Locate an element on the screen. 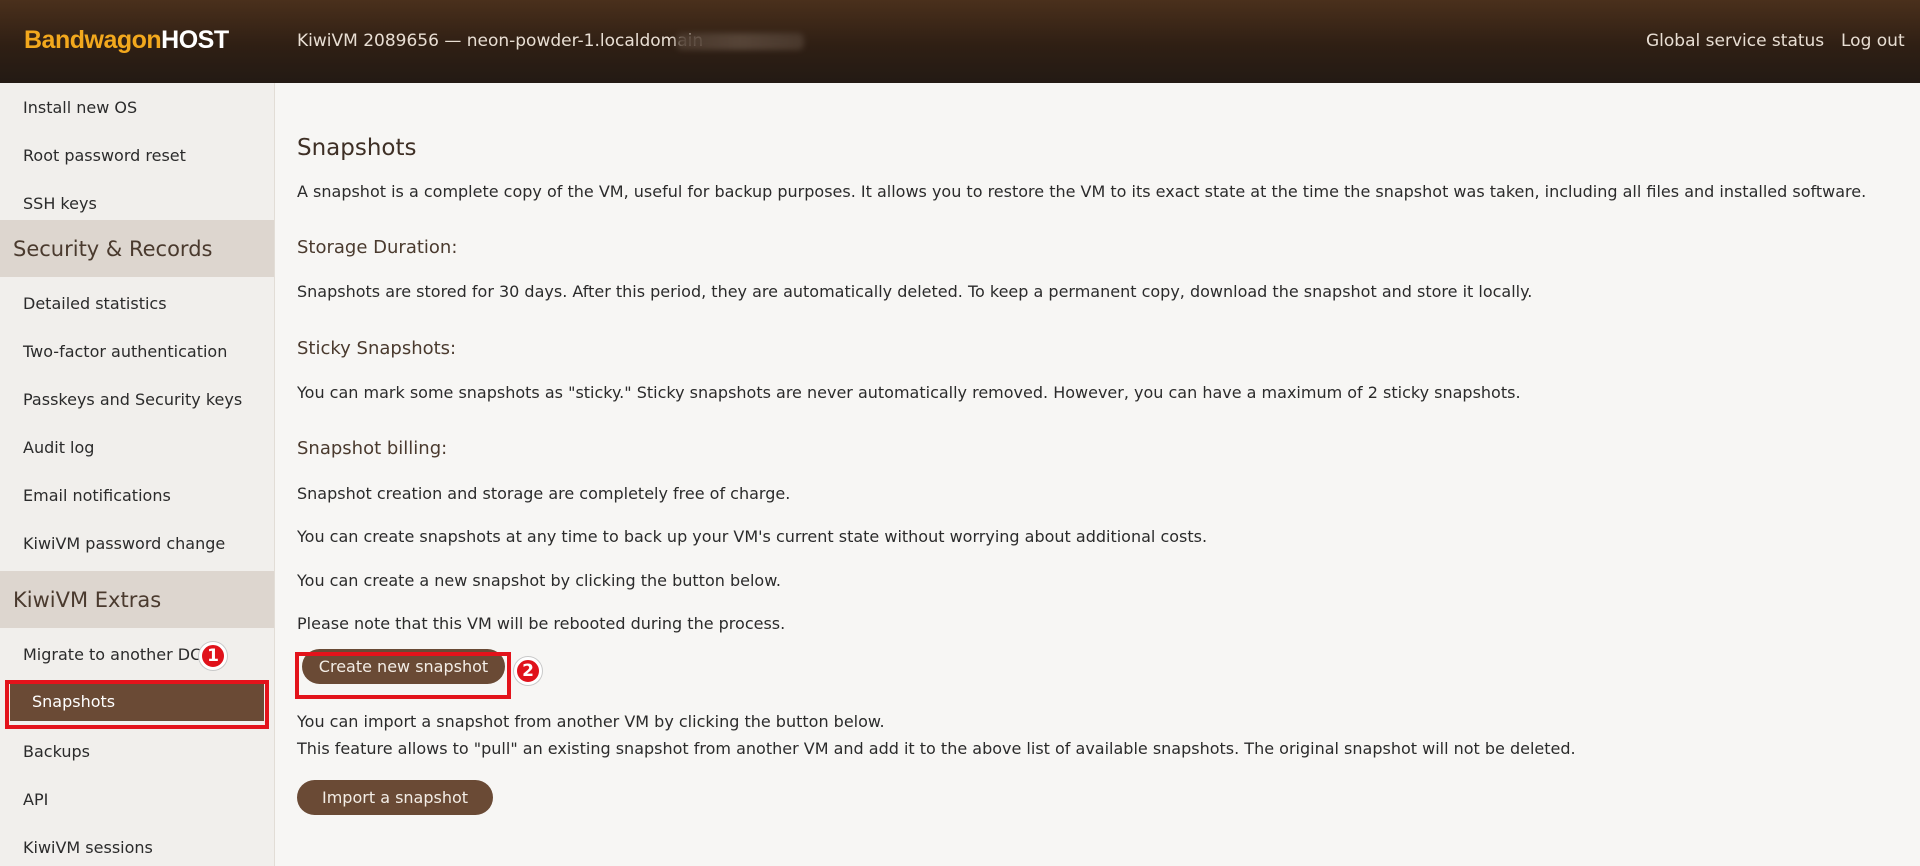 Image resolution: width=1920 pixels, height=866 pixels. sidebar-item-audit-log: Audit log is located at coordinates (137, 447).